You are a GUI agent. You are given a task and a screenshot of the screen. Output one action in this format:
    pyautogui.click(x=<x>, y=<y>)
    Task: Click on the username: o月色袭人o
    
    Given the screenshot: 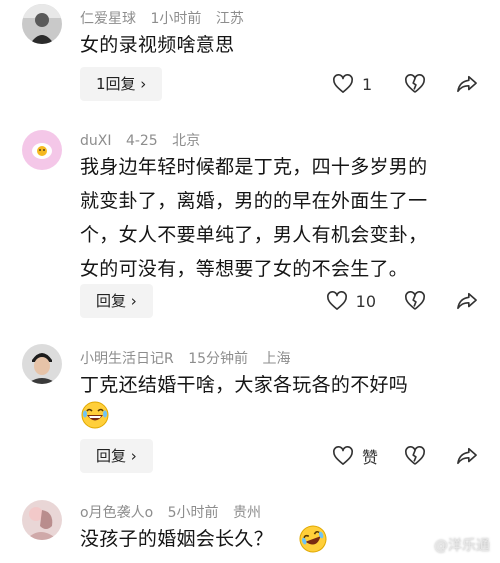 What is the action you would take?
    pyautogui.click(x=116, y=513)
    